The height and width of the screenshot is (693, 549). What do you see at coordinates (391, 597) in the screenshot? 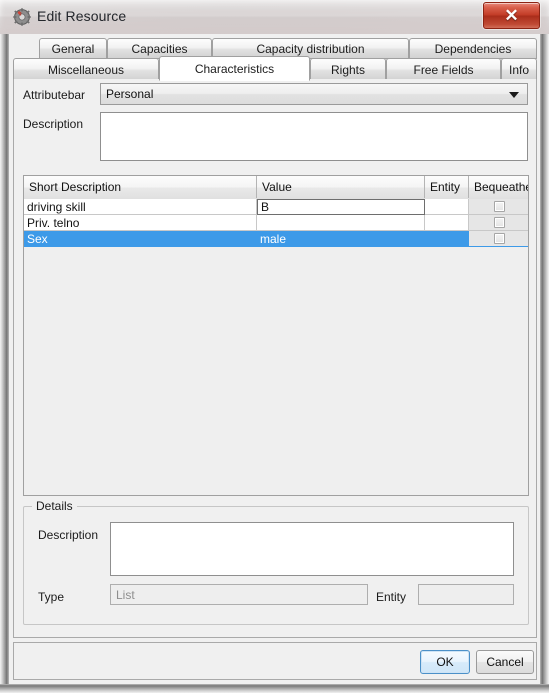
I see `details-entity-label: Entity` at bounding box center [391, 597].